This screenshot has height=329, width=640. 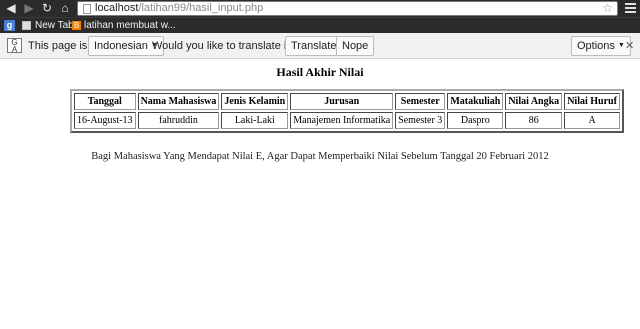 I want to click on header-jurusan: Jurusan, so click(x=342, y=101).